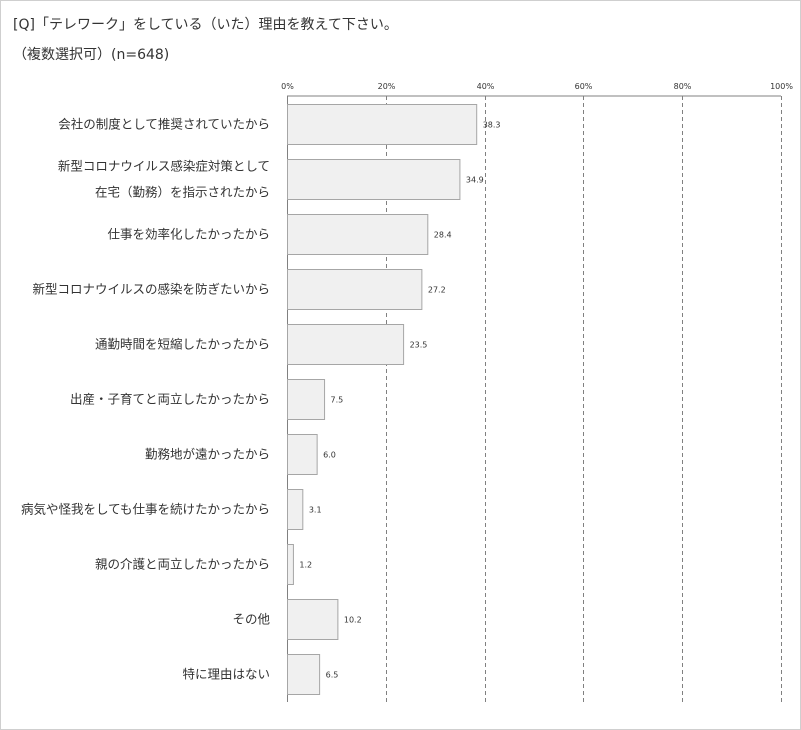  I want to click on category-label: 勤務地が遠かったから, so click(207, 454).